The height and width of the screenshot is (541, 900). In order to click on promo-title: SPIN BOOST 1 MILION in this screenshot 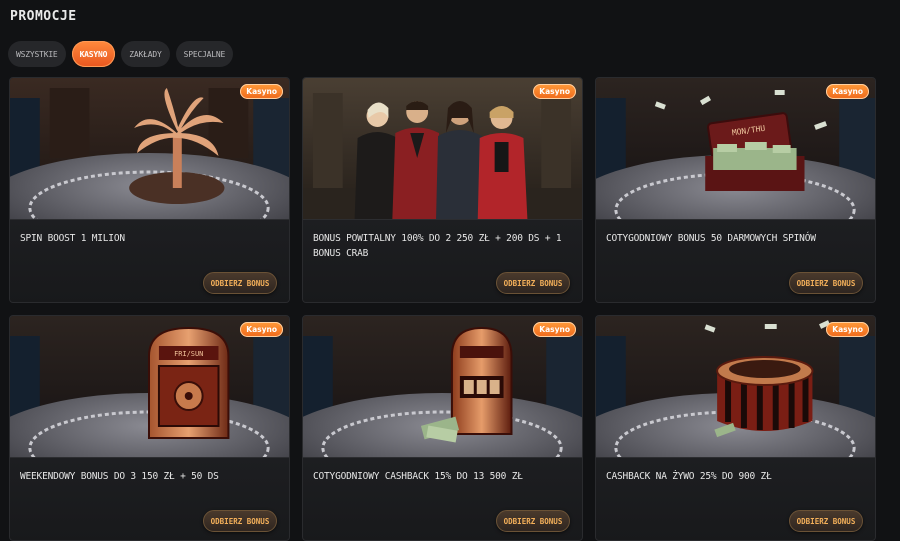, I will do `click(72, 238)`.